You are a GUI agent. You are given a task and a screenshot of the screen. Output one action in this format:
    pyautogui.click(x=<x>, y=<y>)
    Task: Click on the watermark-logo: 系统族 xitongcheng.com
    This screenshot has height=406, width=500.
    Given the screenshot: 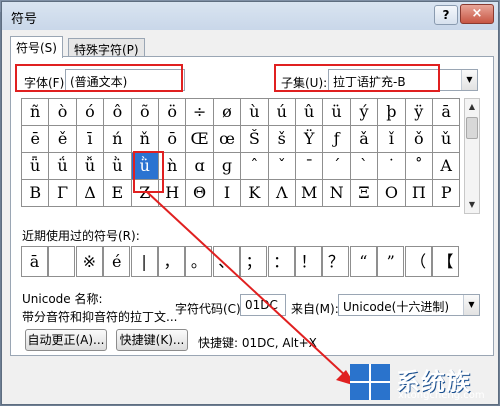 What is the action you would take?
    pyautogui.click(x=422, y=381)
    